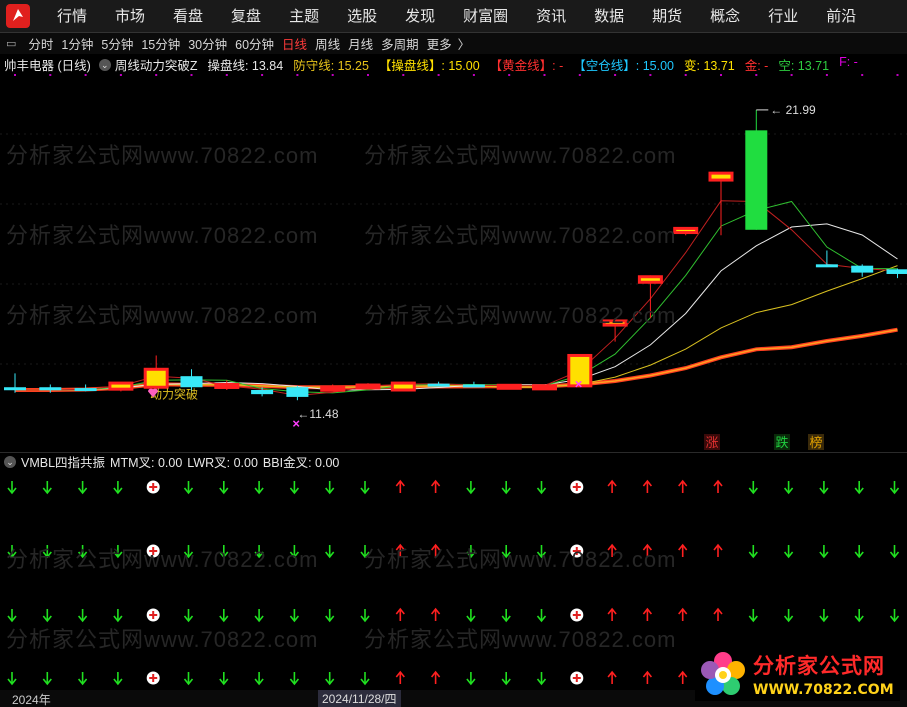  Describe the element at coordinates (31, 700) in the screenshot. I see `date-left-label: 2024年` at that location.